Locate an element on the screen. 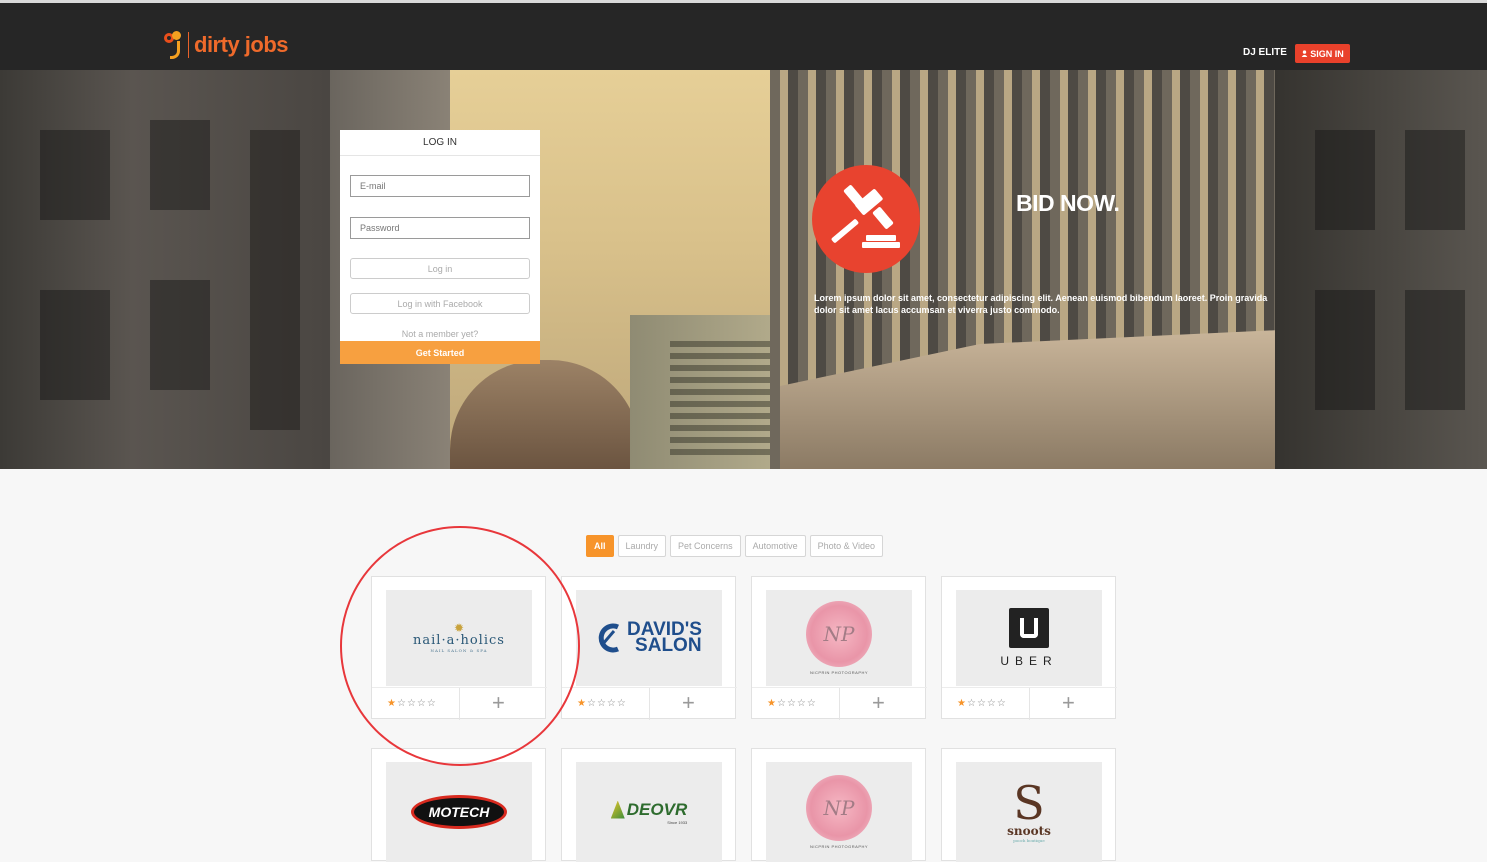  filter-laundry: Laundry is located at coordinates (642, 546).